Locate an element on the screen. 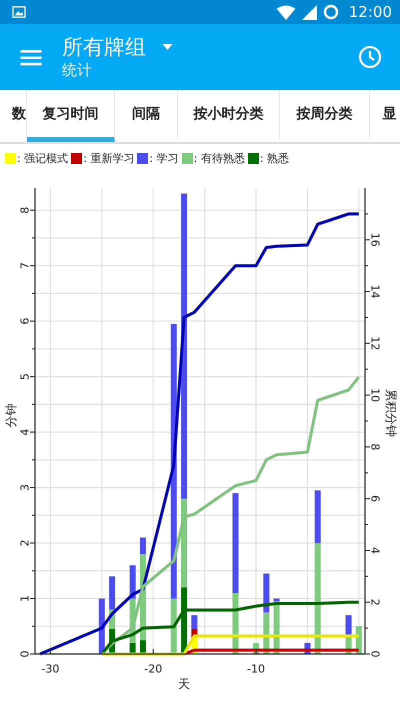  tick-label: -30 is located at coordinates (50, 669).